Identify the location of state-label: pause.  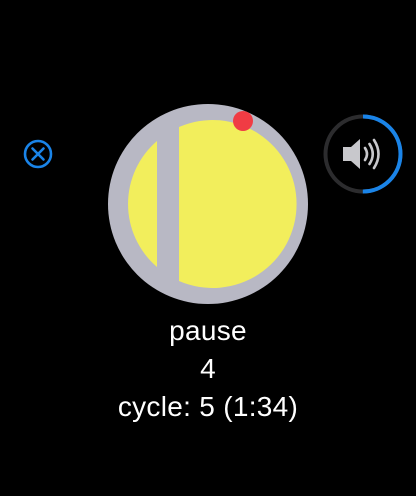
(208, 330).